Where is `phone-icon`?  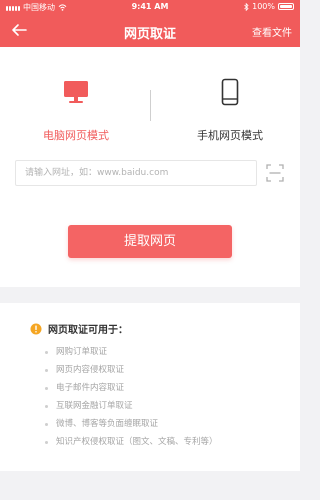 phone-icon is located at coordinates (230, 92).